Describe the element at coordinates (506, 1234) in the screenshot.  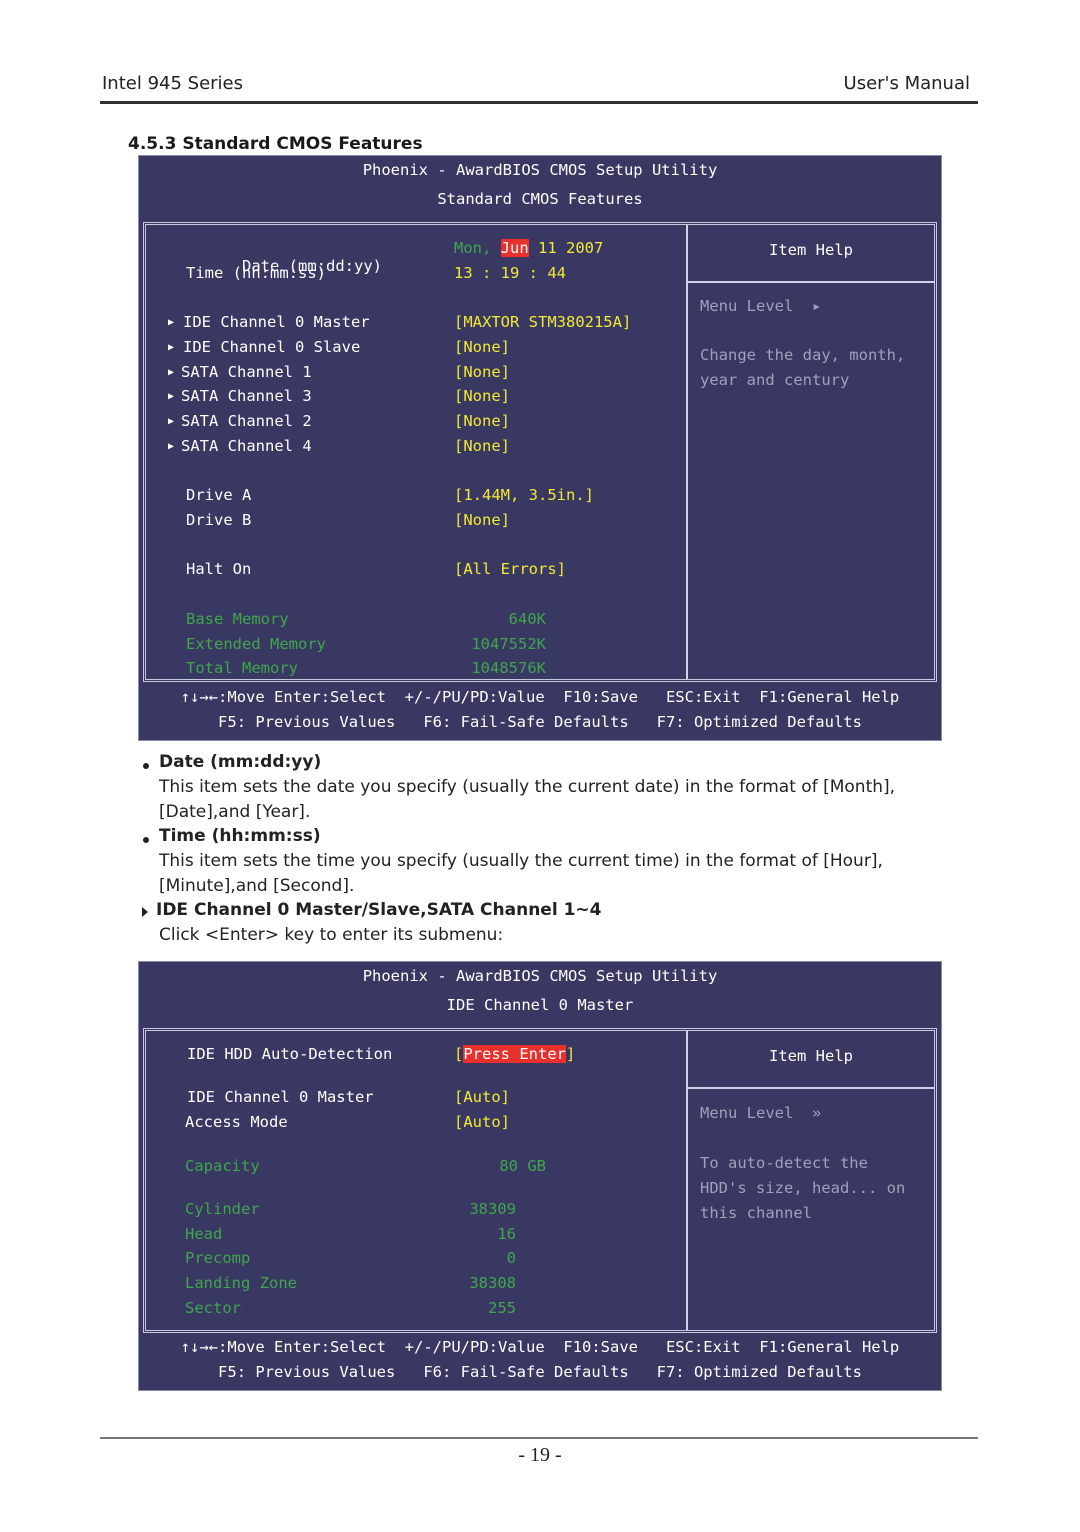
I see `head-value: 16` at that location.